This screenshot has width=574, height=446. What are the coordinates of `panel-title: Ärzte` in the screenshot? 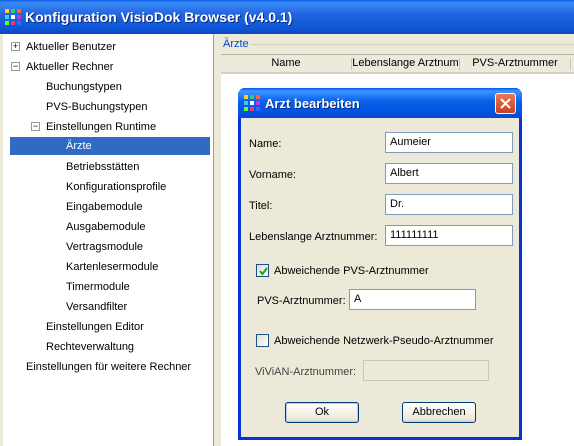 It's located at (236, 44).